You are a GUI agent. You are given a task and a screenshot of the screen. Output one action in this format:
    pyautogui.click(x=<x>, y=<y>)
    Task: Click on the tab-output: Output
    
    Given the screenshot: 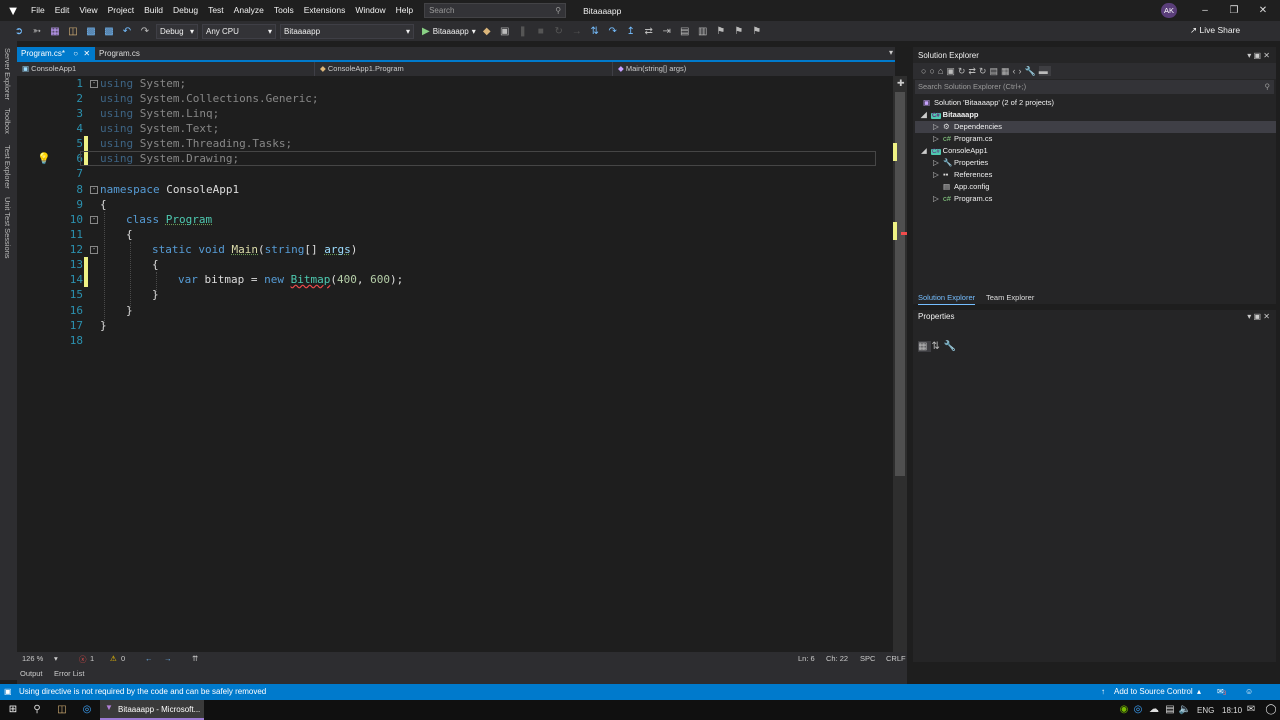 What is the action you would take?
    pyautogui.click(x=31, y=673)
    